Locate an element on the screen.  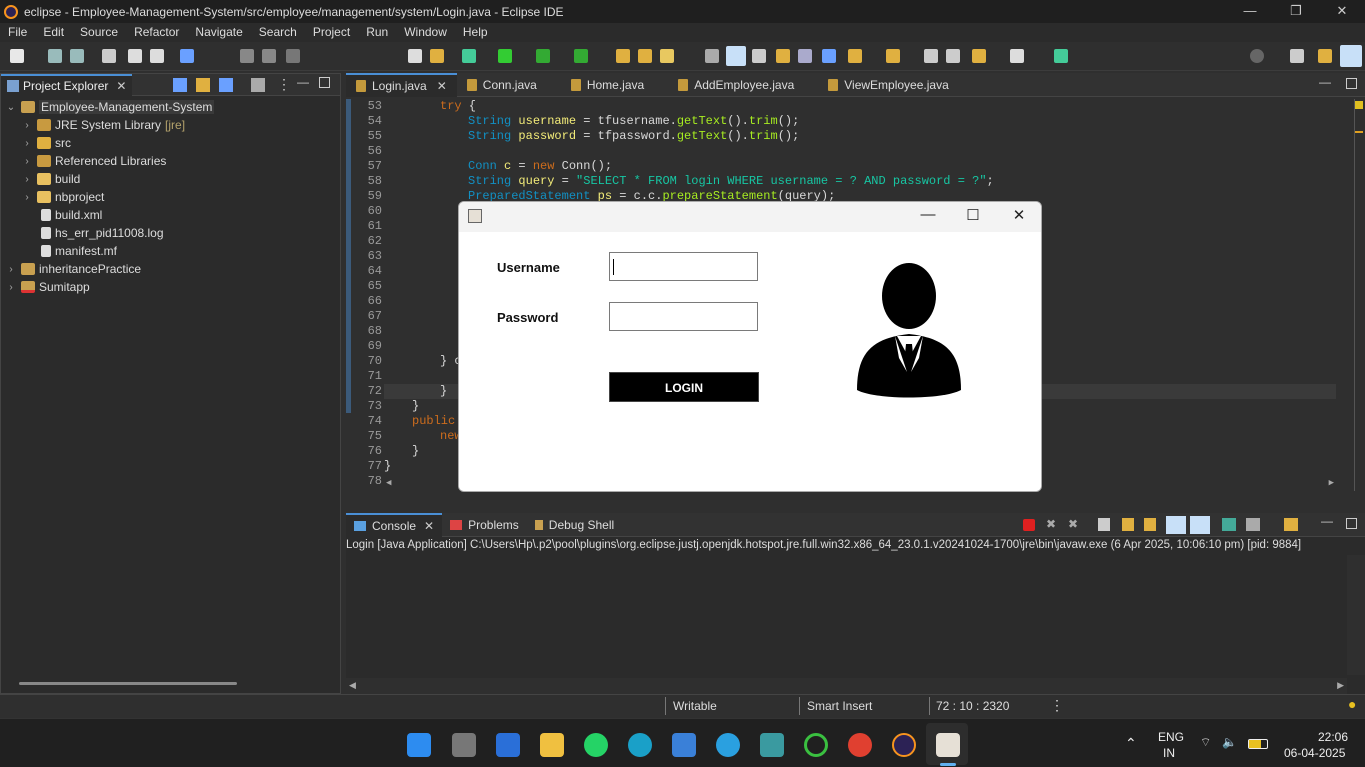
word-wrap-icon is located at coordinates (1150, 524).